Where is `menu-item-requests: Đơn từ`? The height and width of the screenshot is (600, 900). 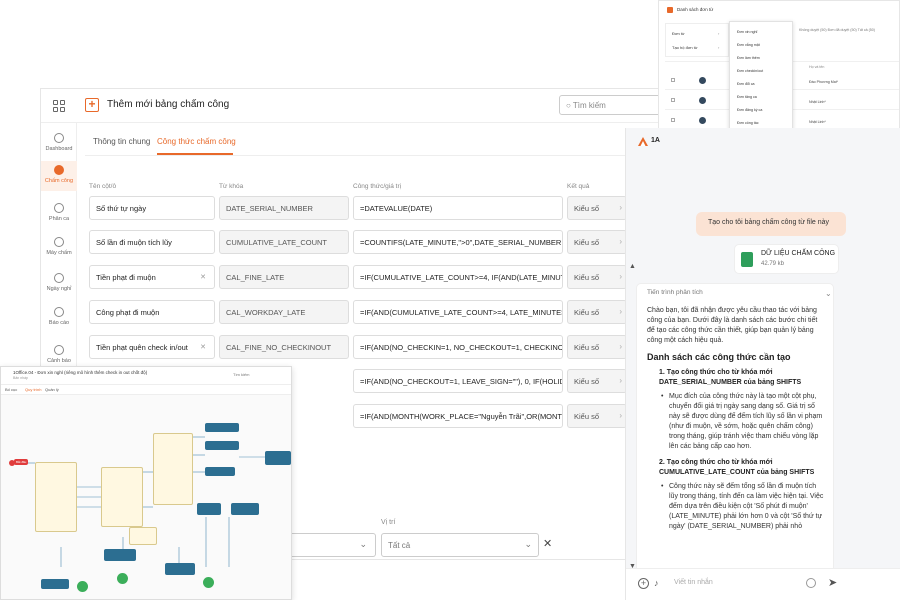
menu-item-requests: Đơn từ is located at coordinates (678, 33).